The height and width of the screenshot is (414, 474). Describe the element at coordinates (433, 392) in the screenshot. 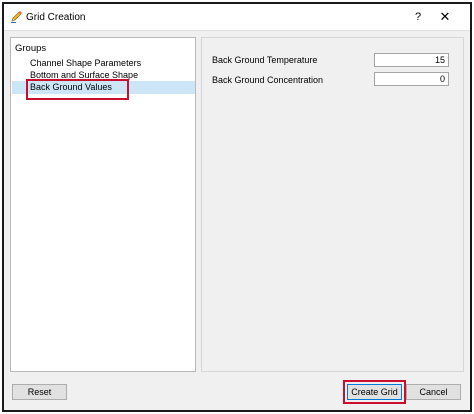

I see `cancel-button: Cancel` at that location.